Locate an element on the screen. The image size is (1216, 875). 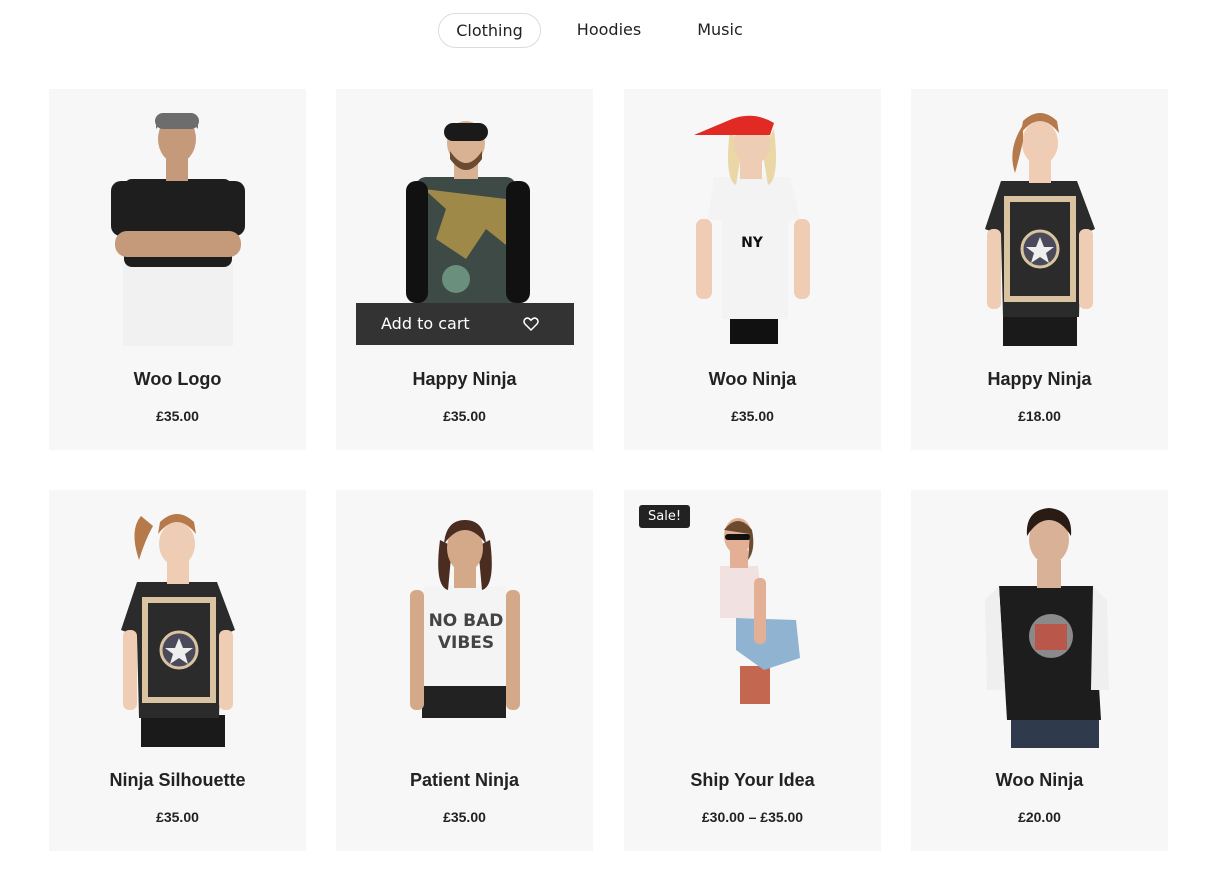
product-card: Woo Logo £35.00 is located at coordinates (177, 269).